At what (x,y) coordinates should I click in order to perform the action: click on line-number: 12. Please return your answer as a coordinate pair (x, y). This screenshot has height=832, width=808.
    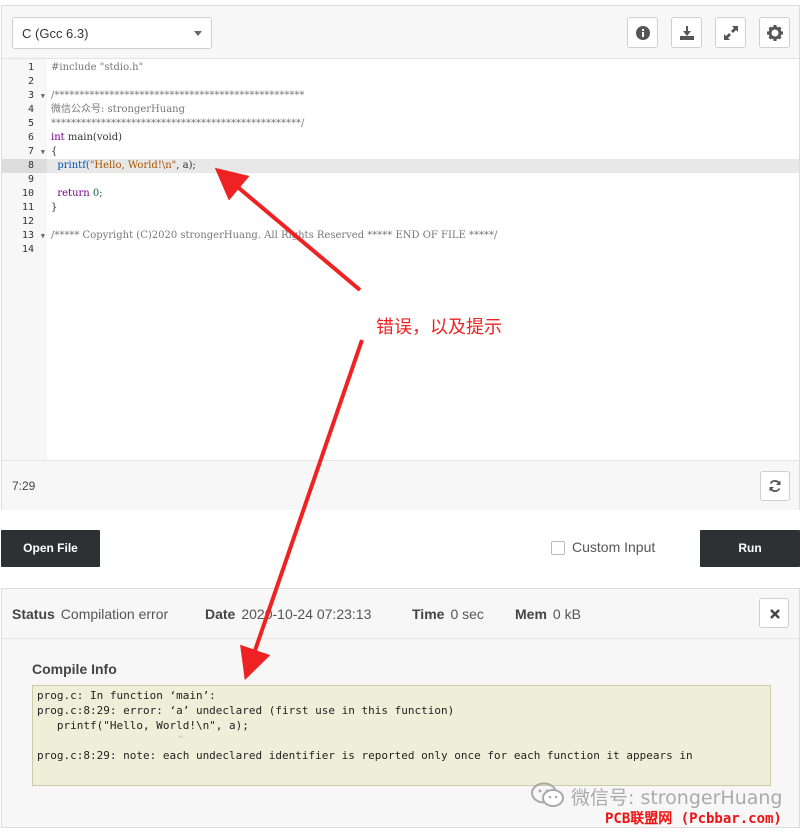
    Looking at the image, I should click on (27, 221).